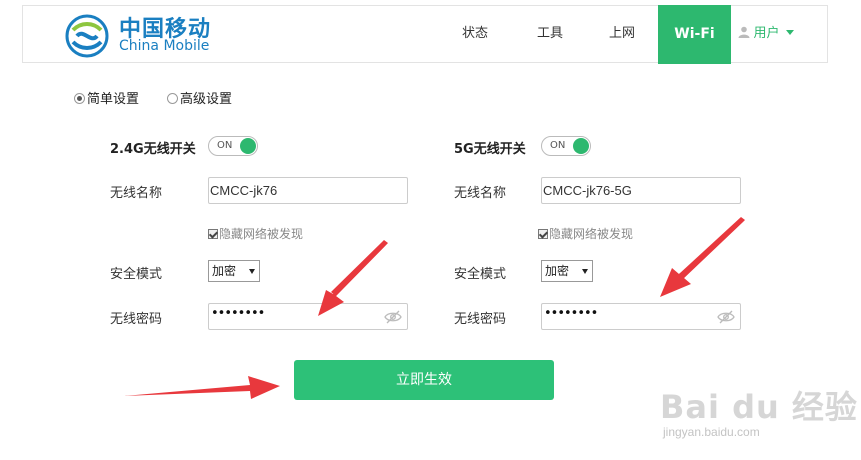 Image resolution: width=861 pixels, height=460 pixels. I want to click on nav-status: 状态, so click(475, 34).